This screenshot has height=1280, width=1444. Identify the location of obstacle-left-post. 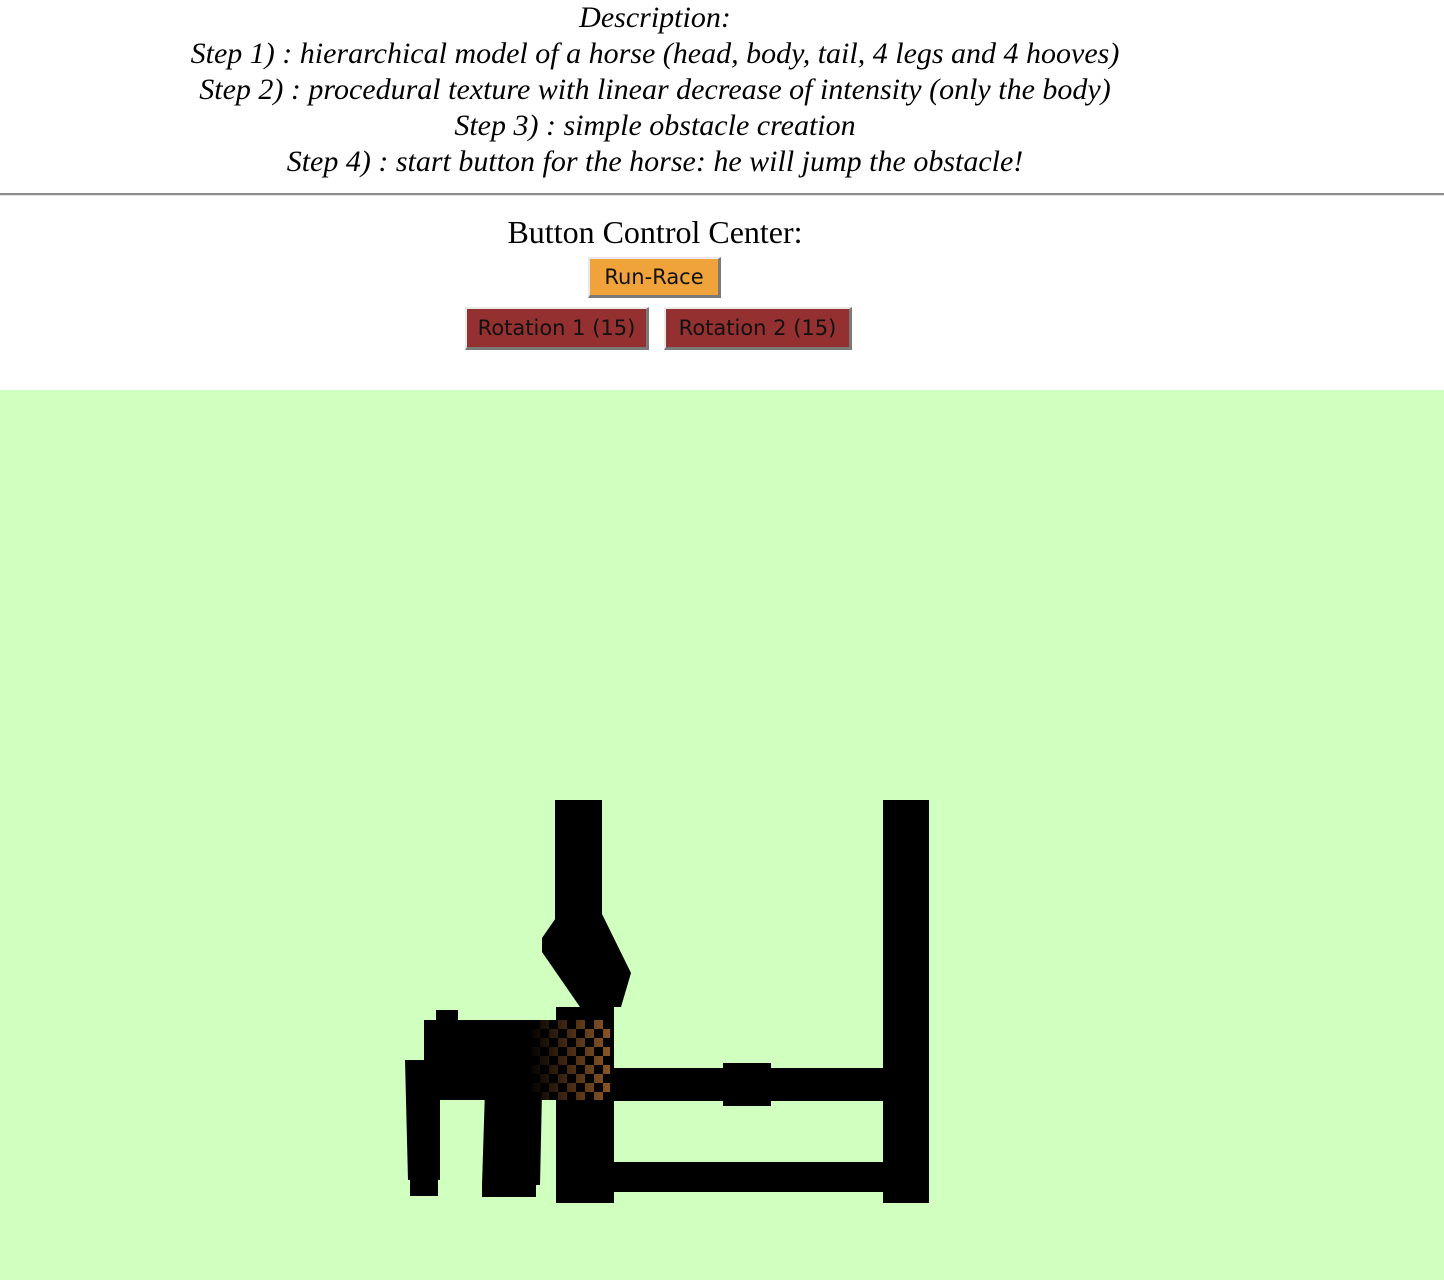
(906, 1001).